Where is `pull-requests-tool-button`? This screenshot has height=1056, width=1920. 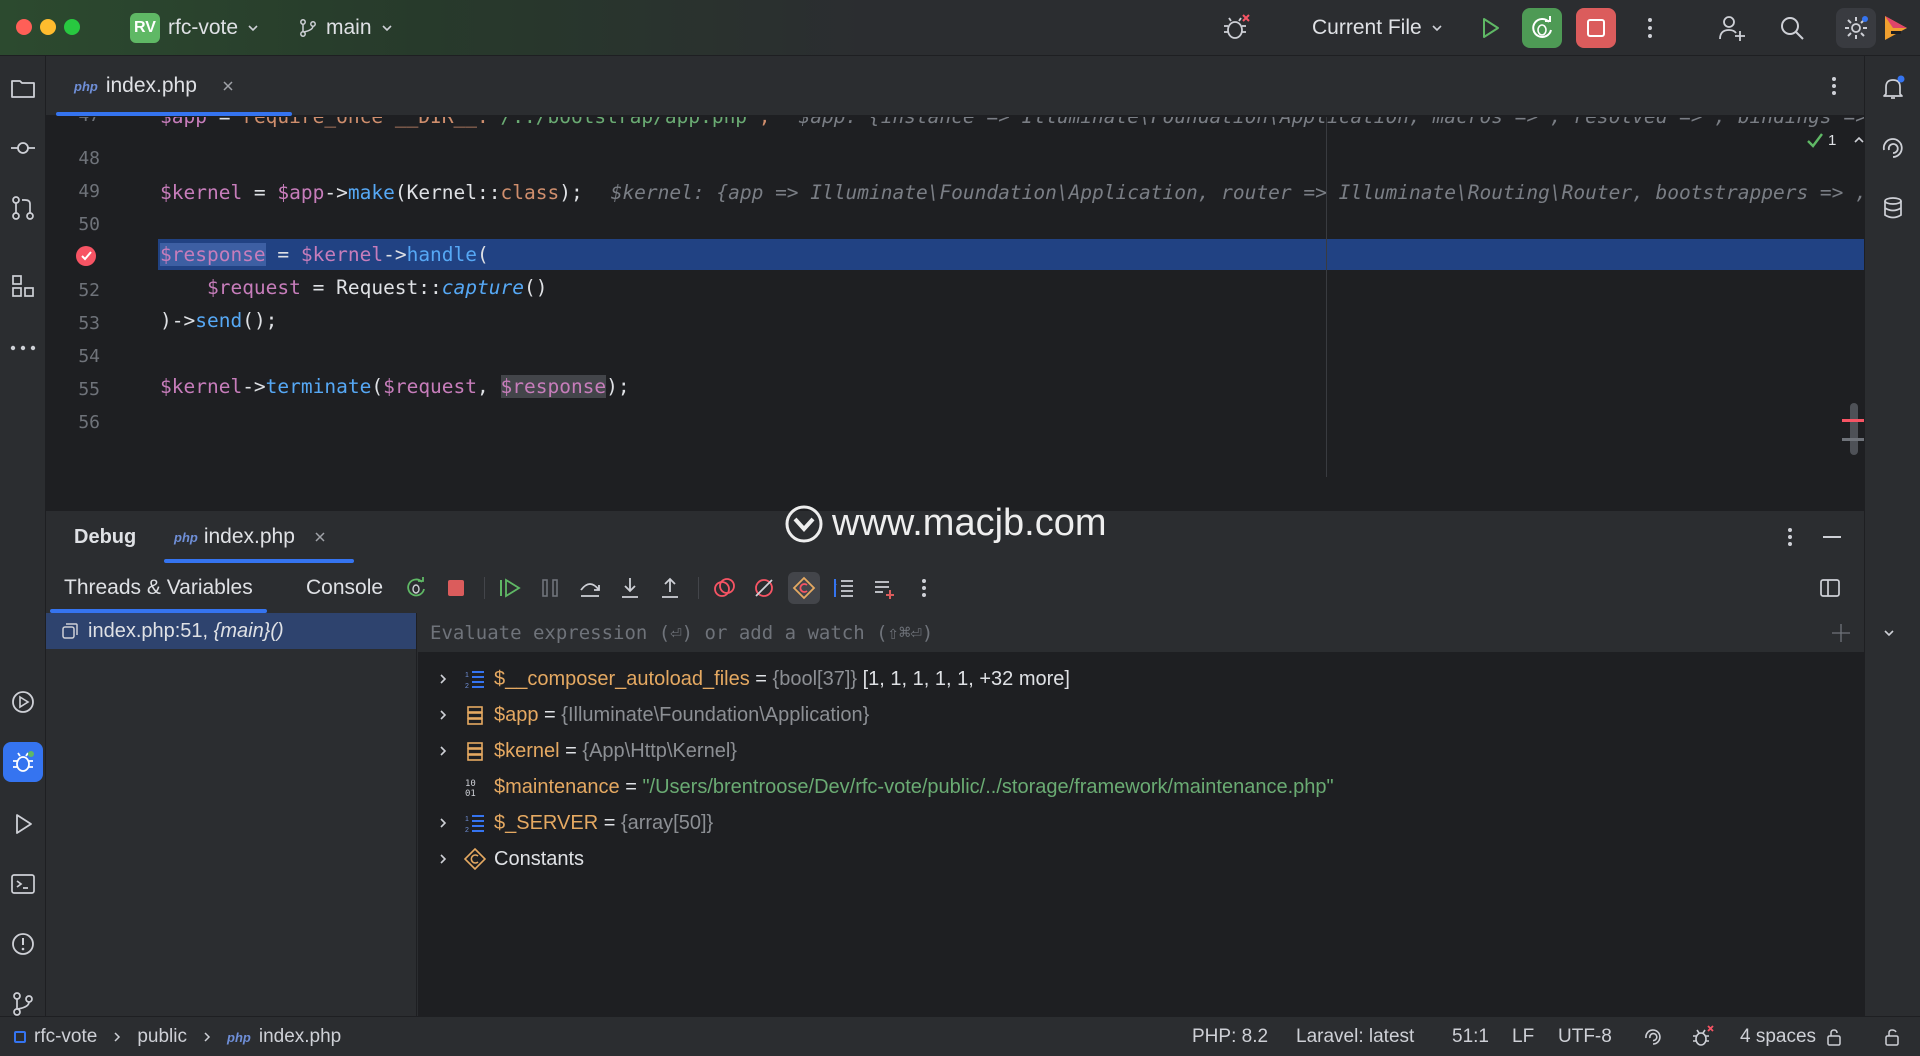 pull-requests-tool-button is located at coordinates (23, 208).